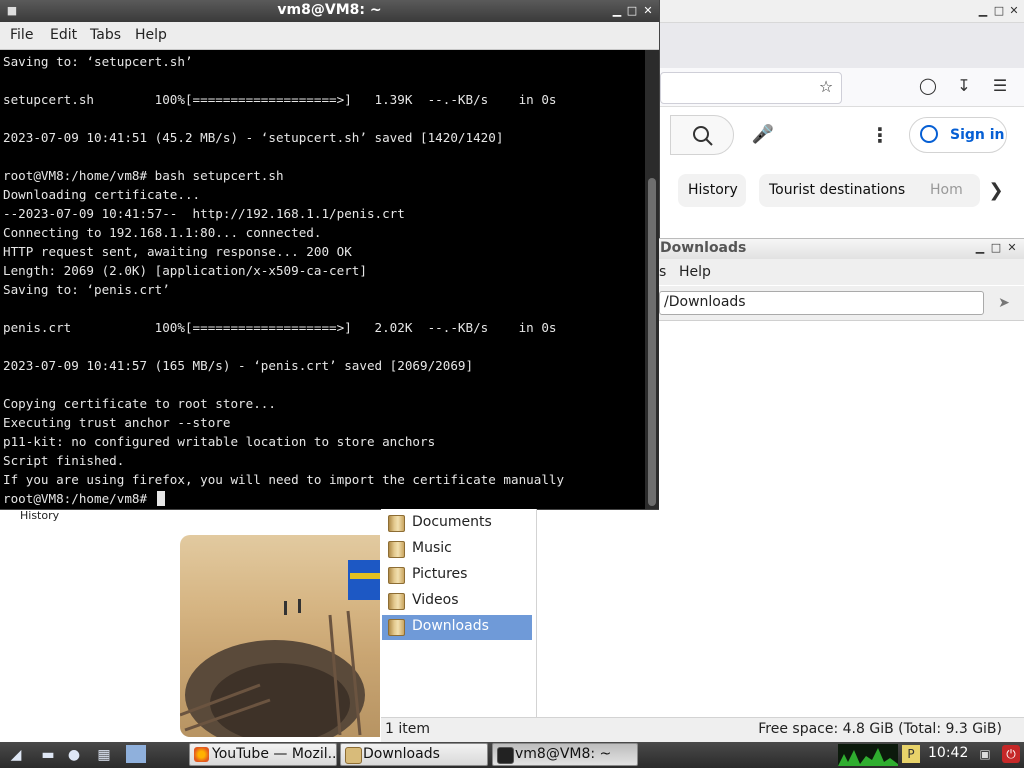  Describe the element at coordinates (435, 600) in the screenshot. I see `place-label: Videos` at that location.